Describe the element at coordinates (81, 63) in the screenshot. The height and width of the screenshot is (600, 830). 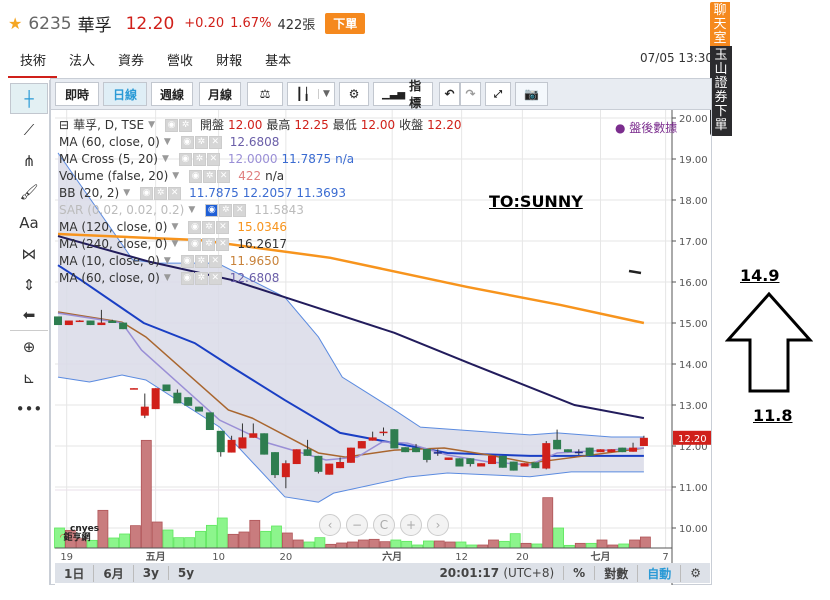
I see `tab-institutional: 法人` at that location.